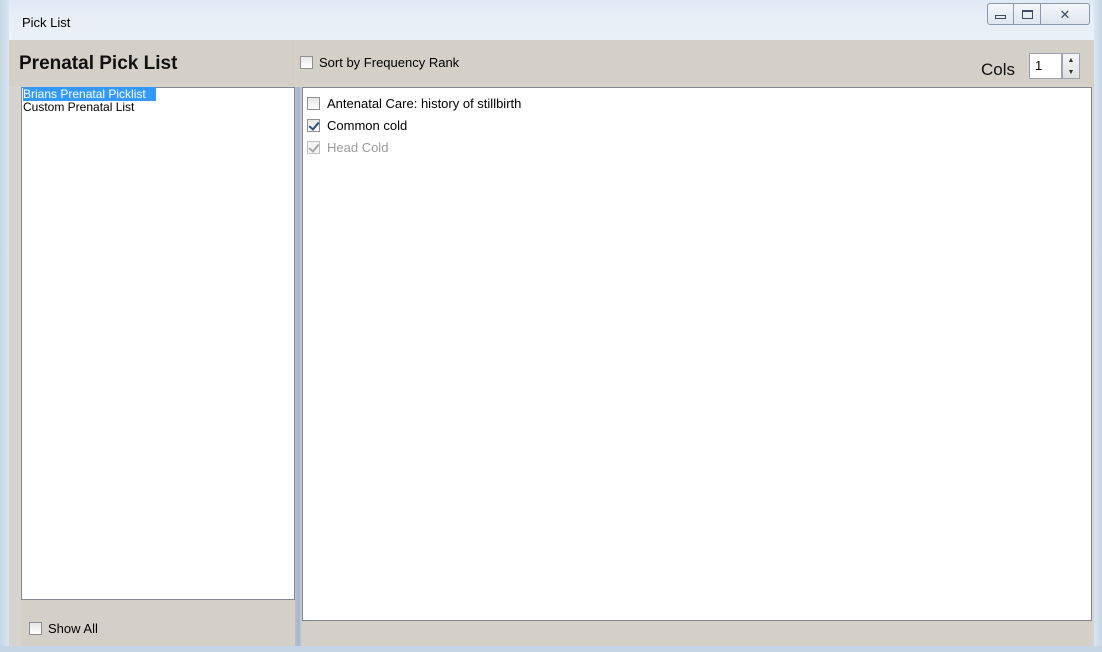 This screenshot has height=652, width=1102. Describe the element at coordinates (46, 22) in the screenshot. I see `window-title: Pick List` at that location.